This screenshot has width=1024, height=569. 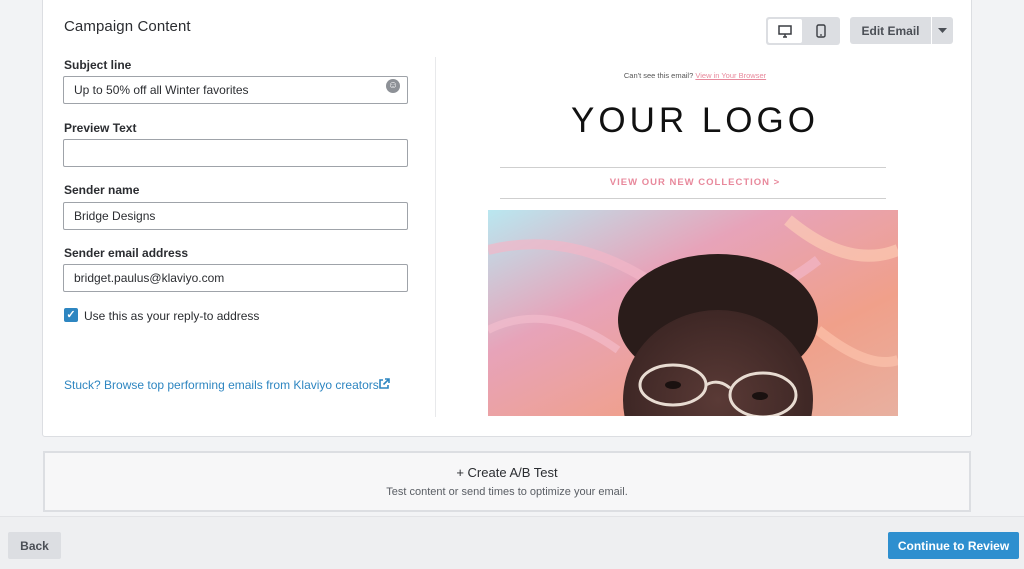 What do you see at coordinates (730, 75) in the screenshot?
I see `view-in-browser-link: View in Your Browser` at bounding box center [730, 75].